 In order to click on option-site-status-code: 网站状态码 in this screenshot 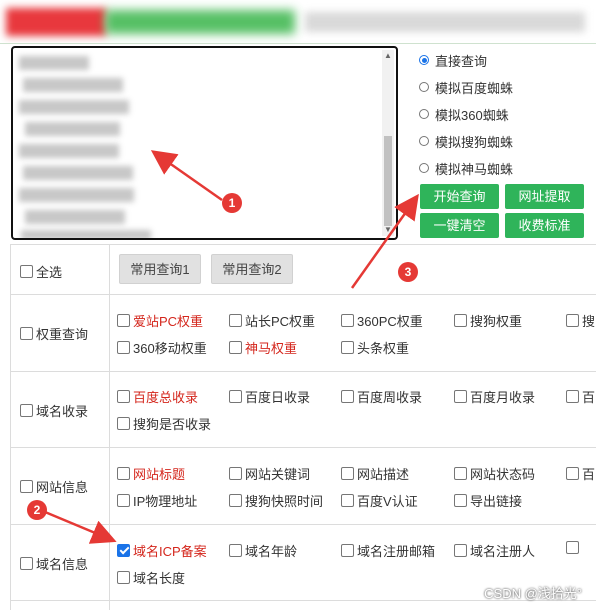, I will do `click(494, 473)`.